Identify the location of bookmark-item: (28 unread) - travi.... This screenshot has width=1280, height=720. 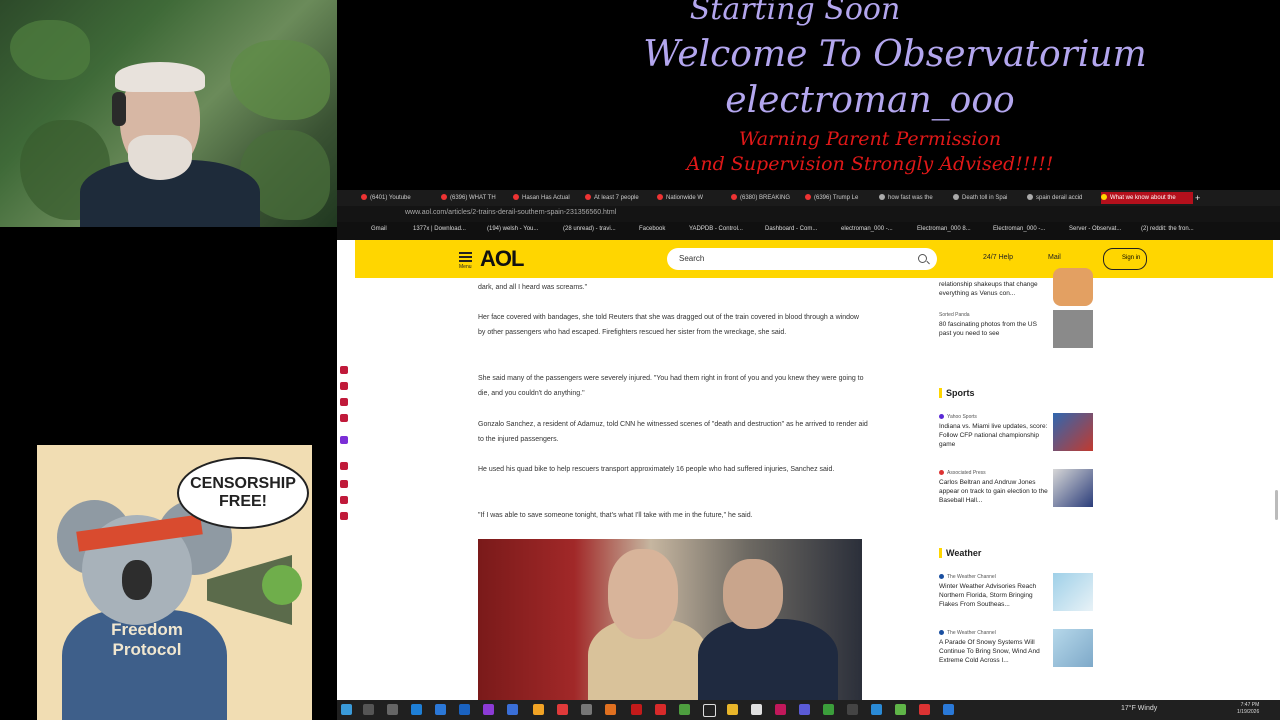
(589, 229).